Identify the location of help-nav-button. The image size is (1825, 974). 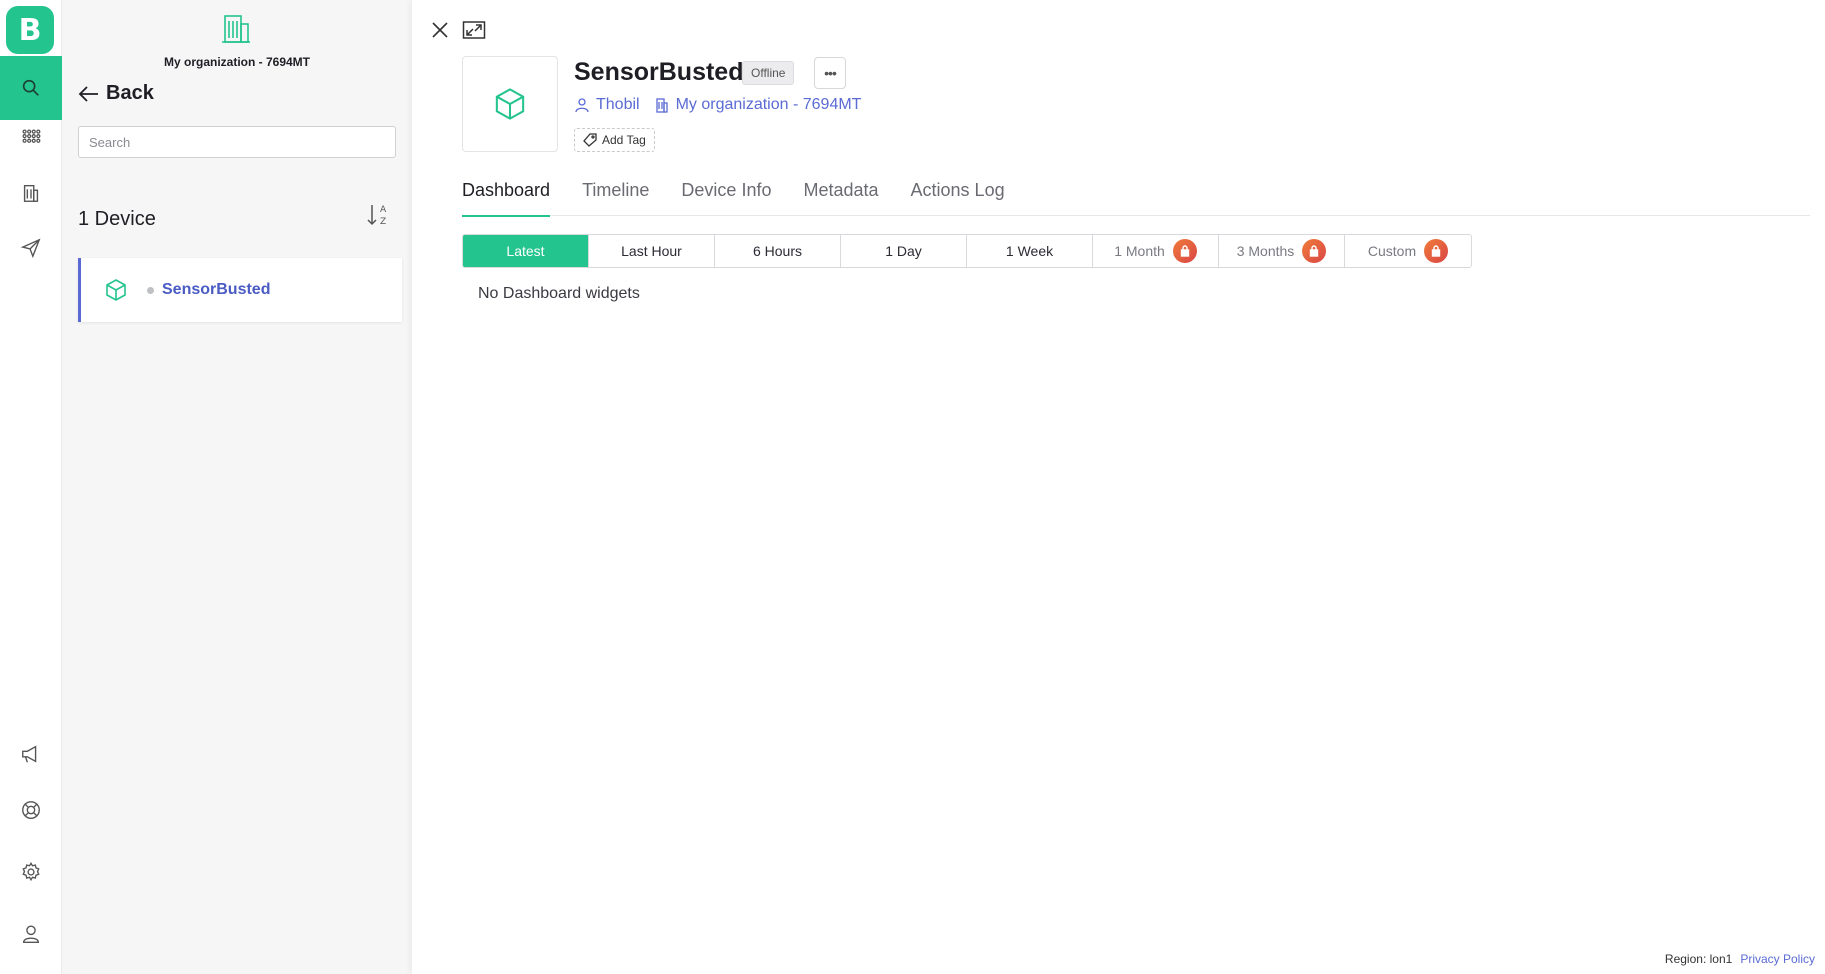
(31, 810).